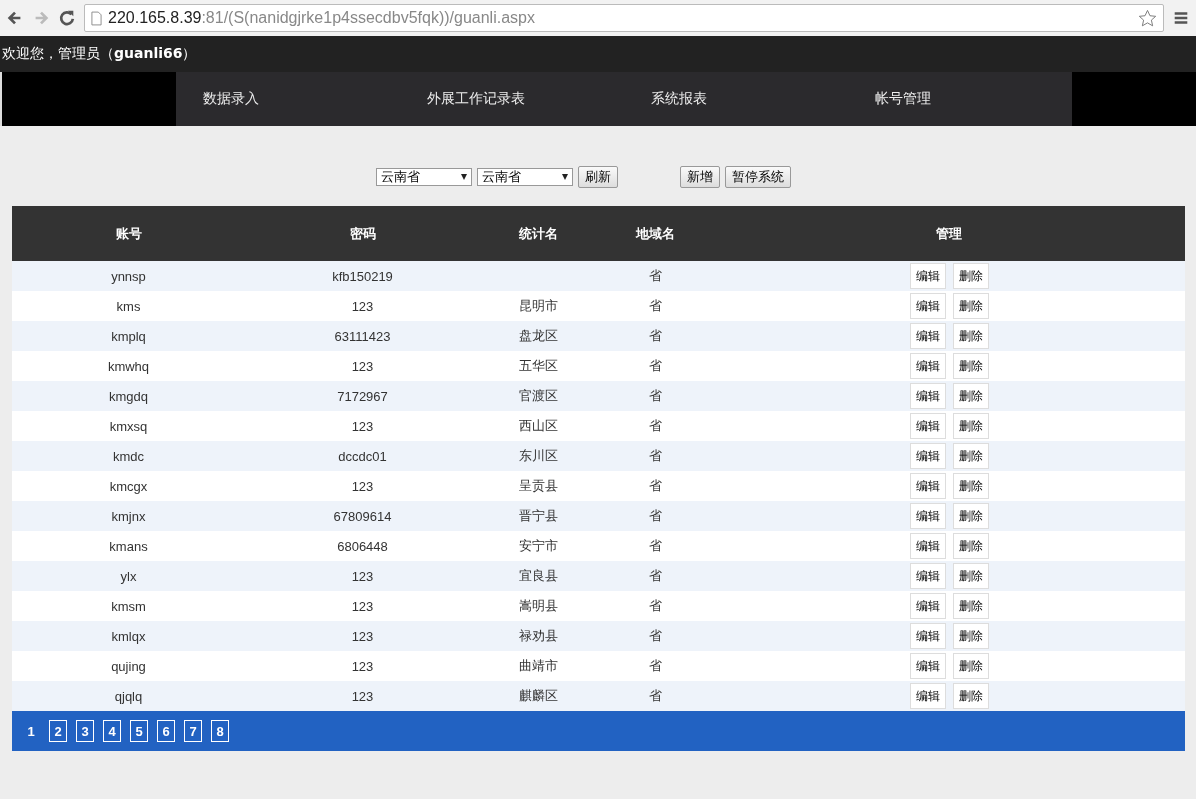 This screenshot has height=799, width=1196. Describe the element at coordinates (758, 177) in the screenshot. I see `action-button: 暂停系统` at that location.